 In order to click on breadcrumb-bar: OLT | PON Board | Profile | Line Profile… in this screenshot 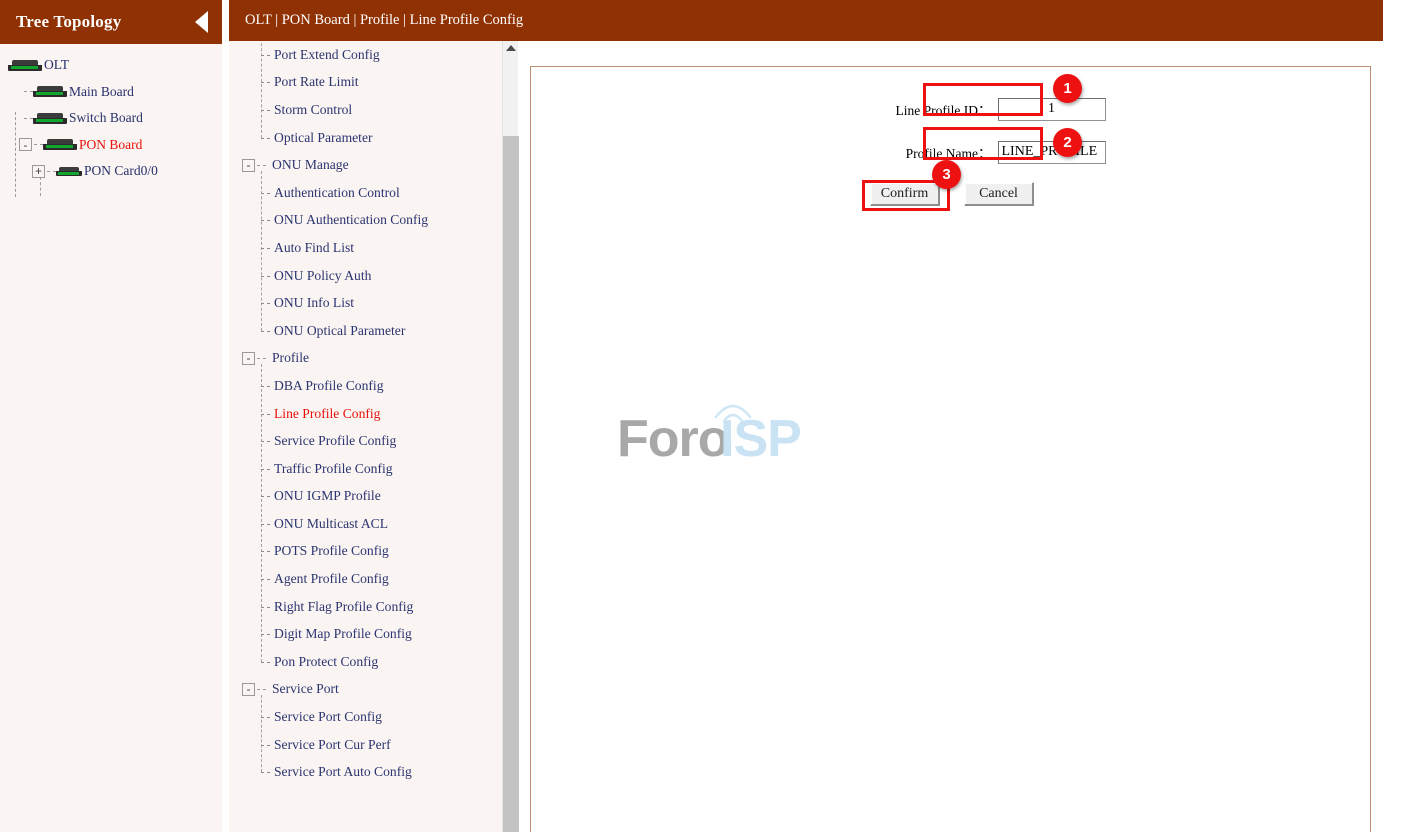, I will do `click(806, 20)`.